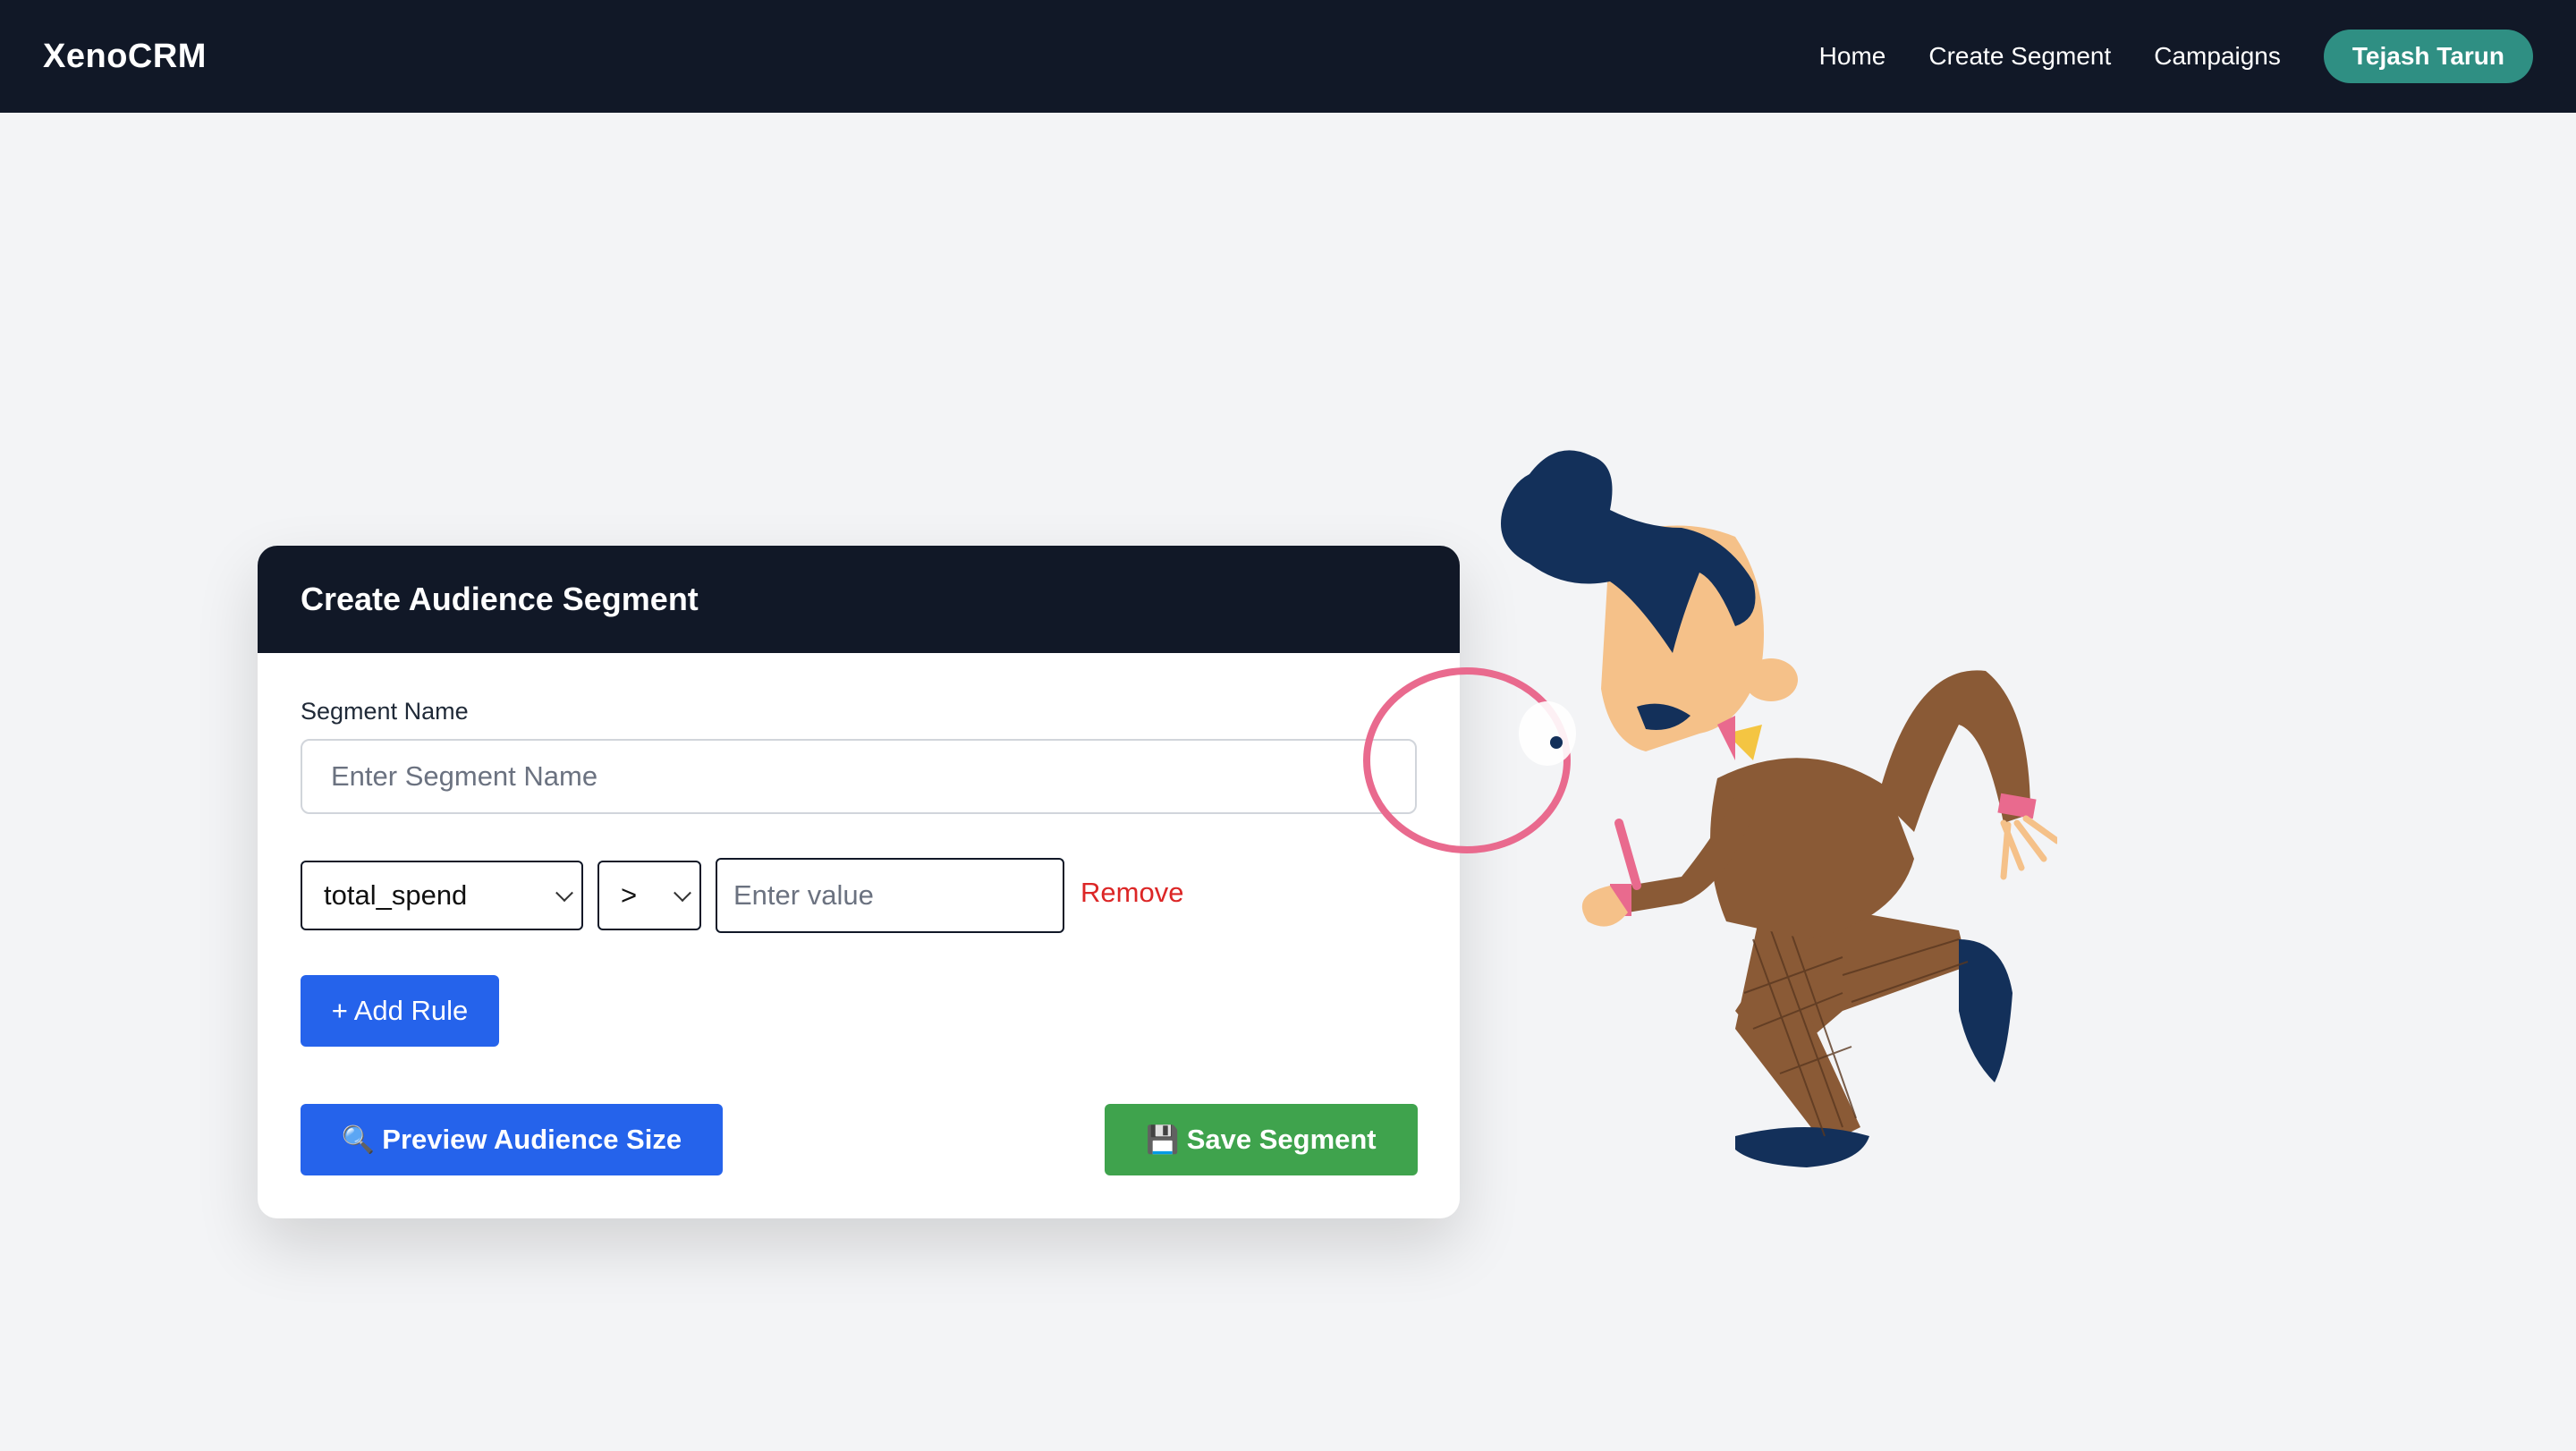 The image size is (2576, 1451). What do you see at coordinates (2217, 56) in the screenshot?
I see `nav-link-campaigns: Campaigns` at bounding box center [2217, 56].